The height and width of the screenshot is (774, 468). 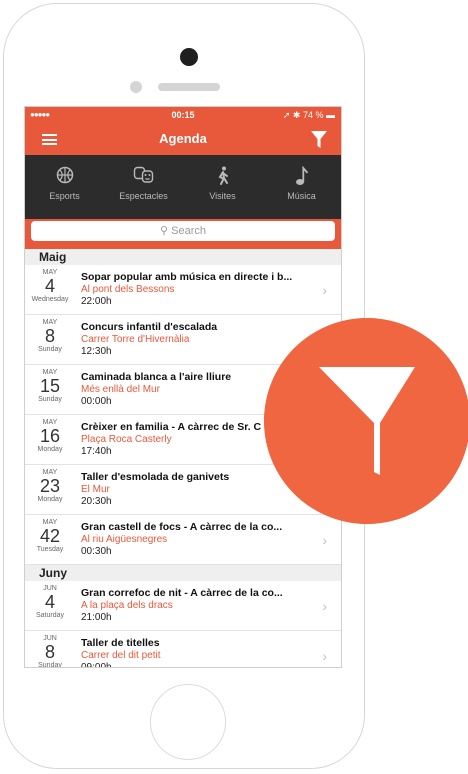 I want to click on section-header: Maig, so click(x=183, y=257).